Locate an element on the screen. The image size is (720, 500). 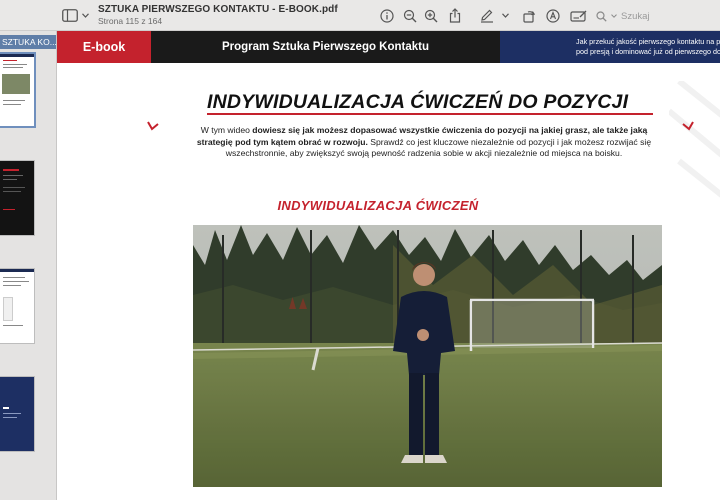
sidebar-icon is located at coordinates (70, 15).